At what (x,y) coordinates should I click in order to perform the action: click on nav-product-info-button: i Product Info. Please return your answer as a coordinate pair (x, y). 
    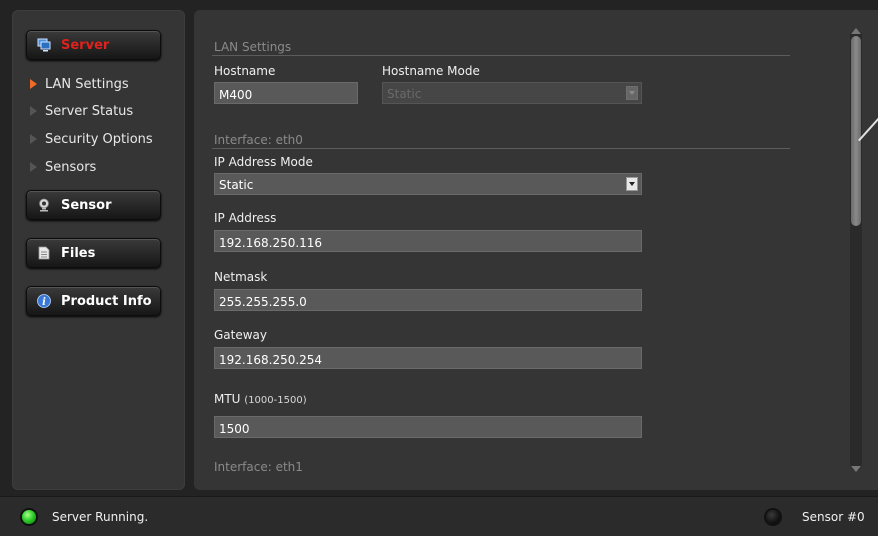
    Looking at the image, I should click on (93, 301).